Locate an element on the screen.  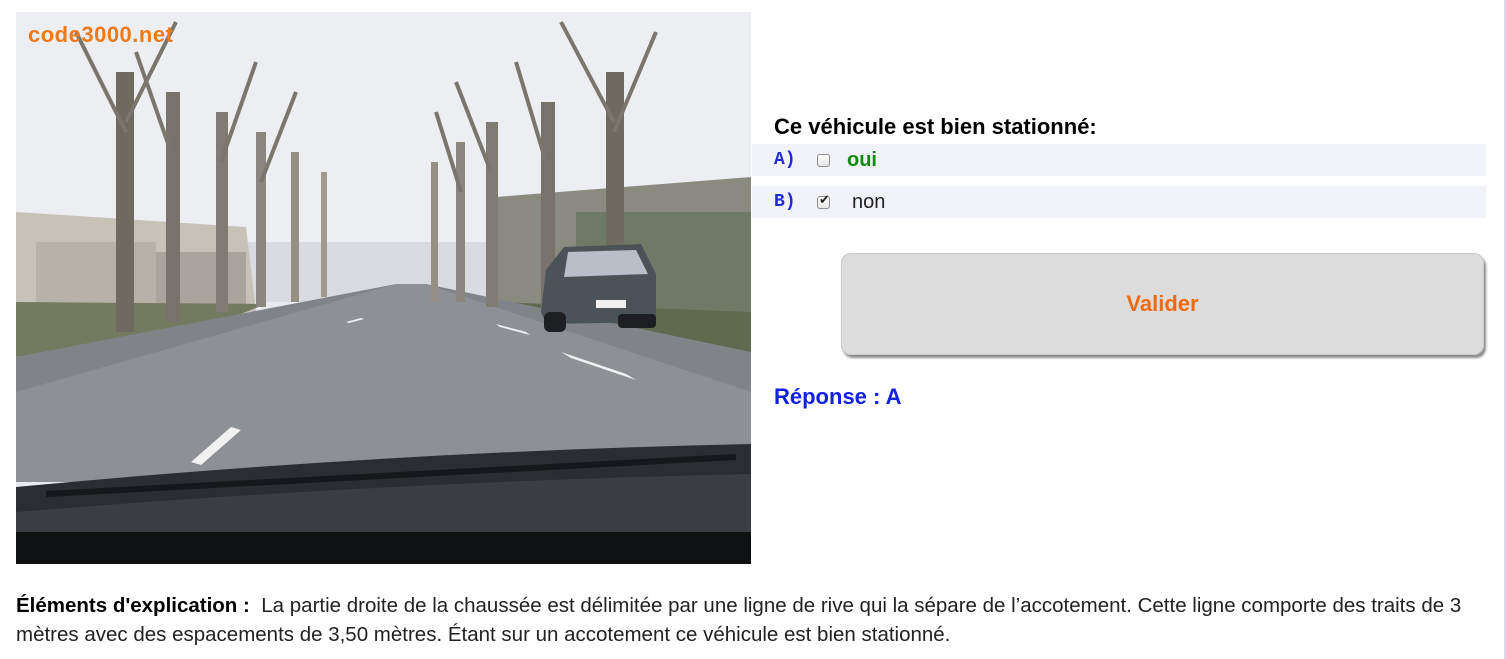
checkmark-icon: ✔ is located at coordinates (824, 200).